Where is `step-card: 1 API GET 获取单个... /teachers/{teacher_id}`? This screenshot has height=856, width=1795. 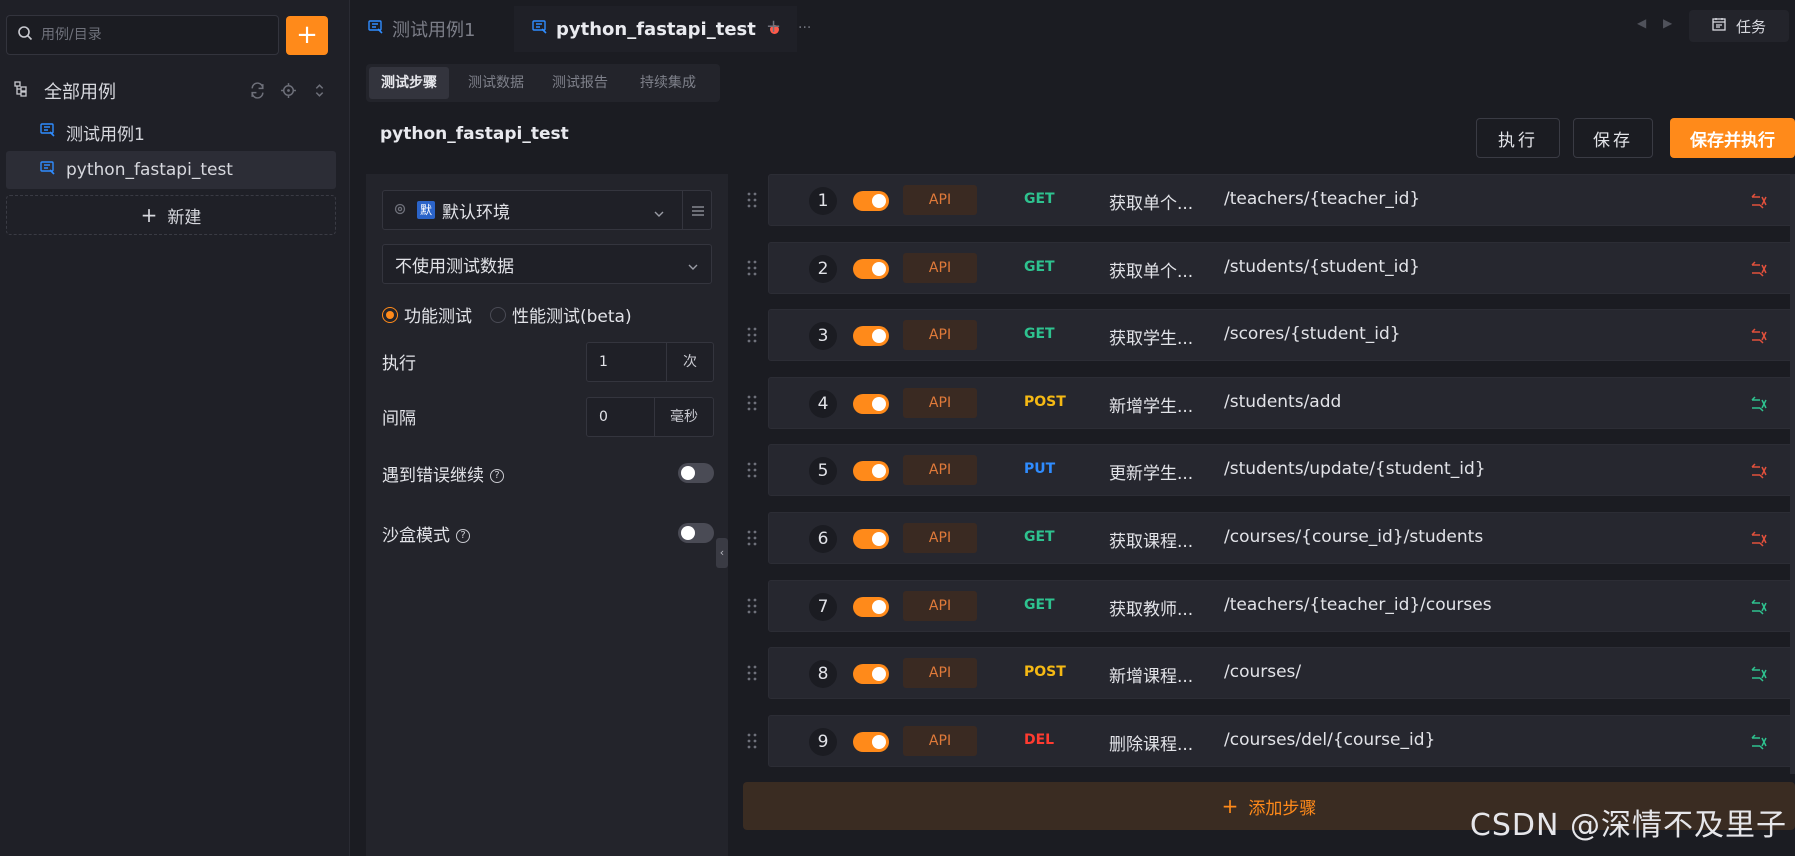
step-card: 1 API GET 获取单个... /teachers/{teacher_id} is located at coordinates (1281, 200).